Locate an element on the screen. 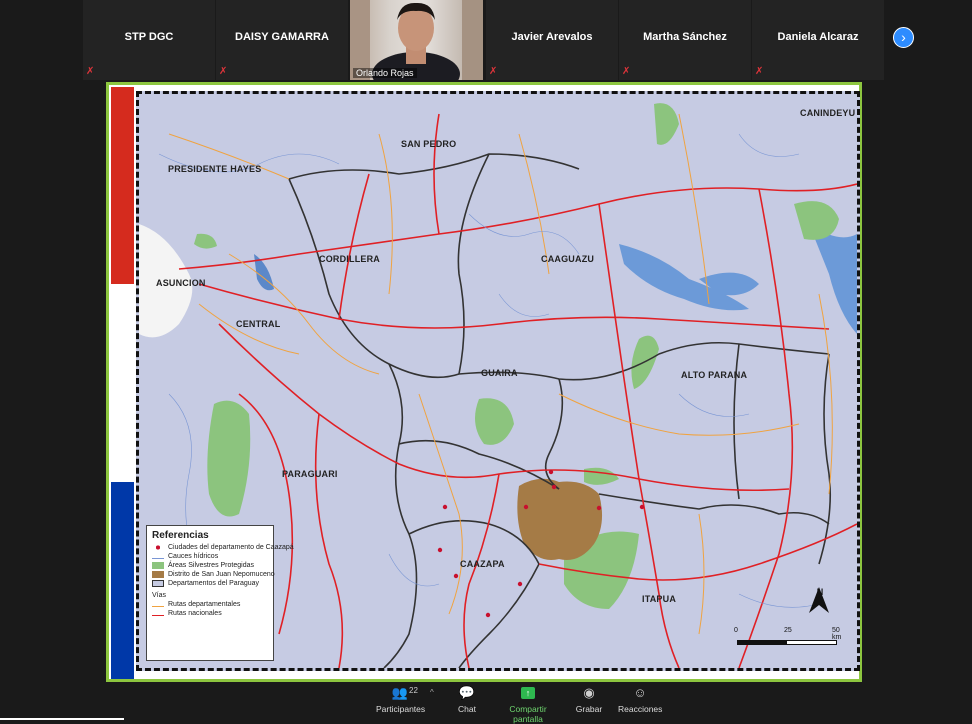 The height and width of the screenshot is (724, 972). legend-item: Rutas departamentales is located at coordinates (210, 604).